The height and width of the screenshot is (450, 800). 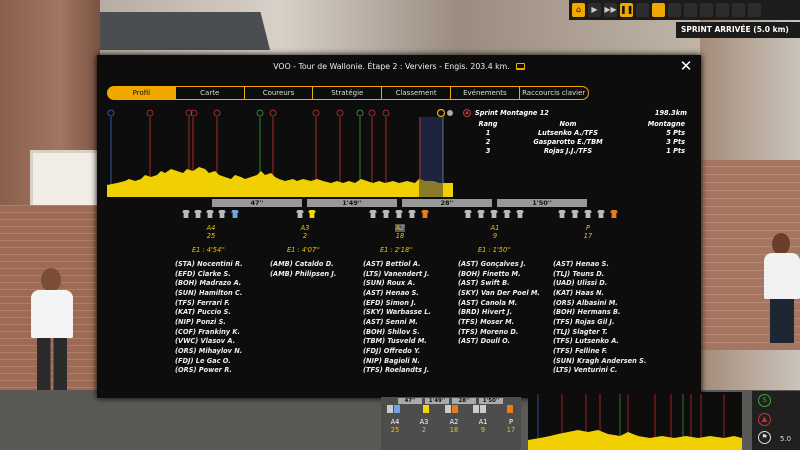 What do you see at coordinates (599, 333) in the screenshot?
I see `rider-name: (TLJ) Slagter T.` at bounding box center [599, 333].